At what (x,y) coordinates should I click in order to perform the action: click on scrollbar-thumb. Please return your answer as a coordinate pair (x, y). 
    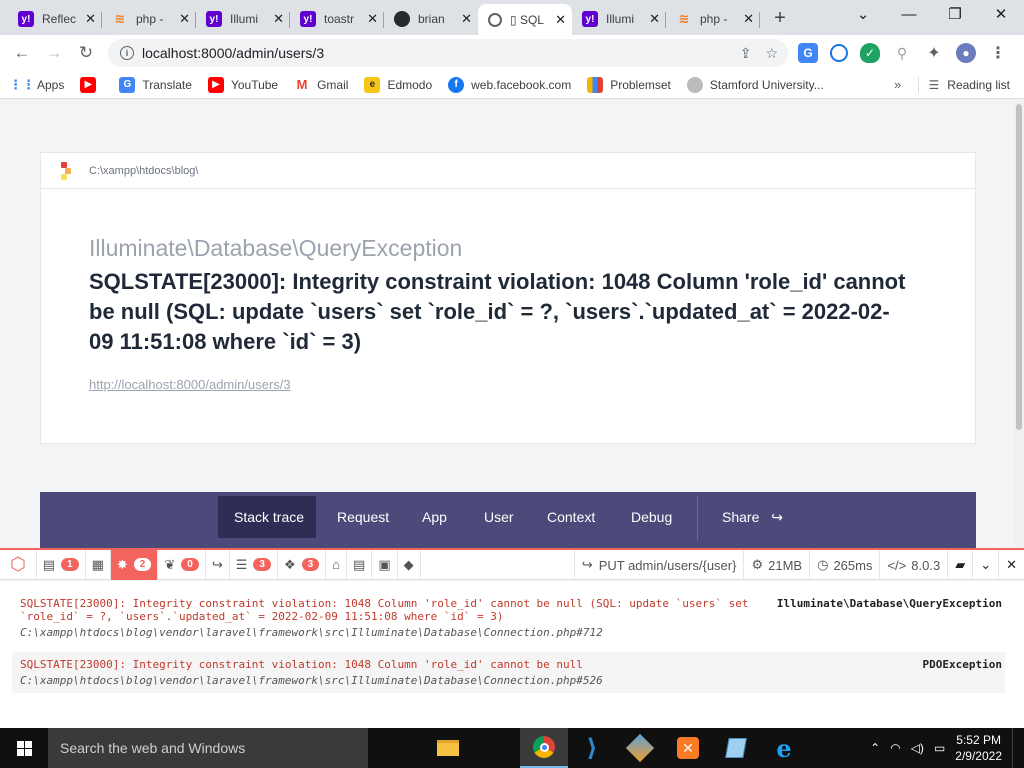
    Looking at the image, I should click on (1019, 267).